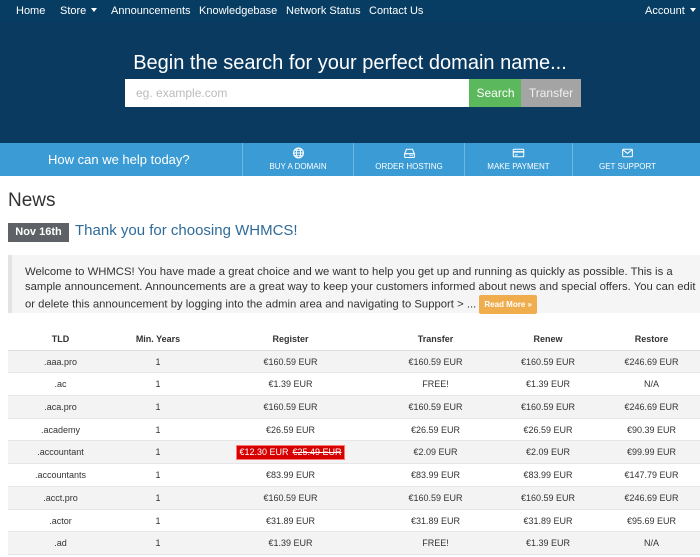  Describe the element at coordinates (651, 520) in the screenshot. I see `restore-price-cell: €95.69 EUR` at that location.